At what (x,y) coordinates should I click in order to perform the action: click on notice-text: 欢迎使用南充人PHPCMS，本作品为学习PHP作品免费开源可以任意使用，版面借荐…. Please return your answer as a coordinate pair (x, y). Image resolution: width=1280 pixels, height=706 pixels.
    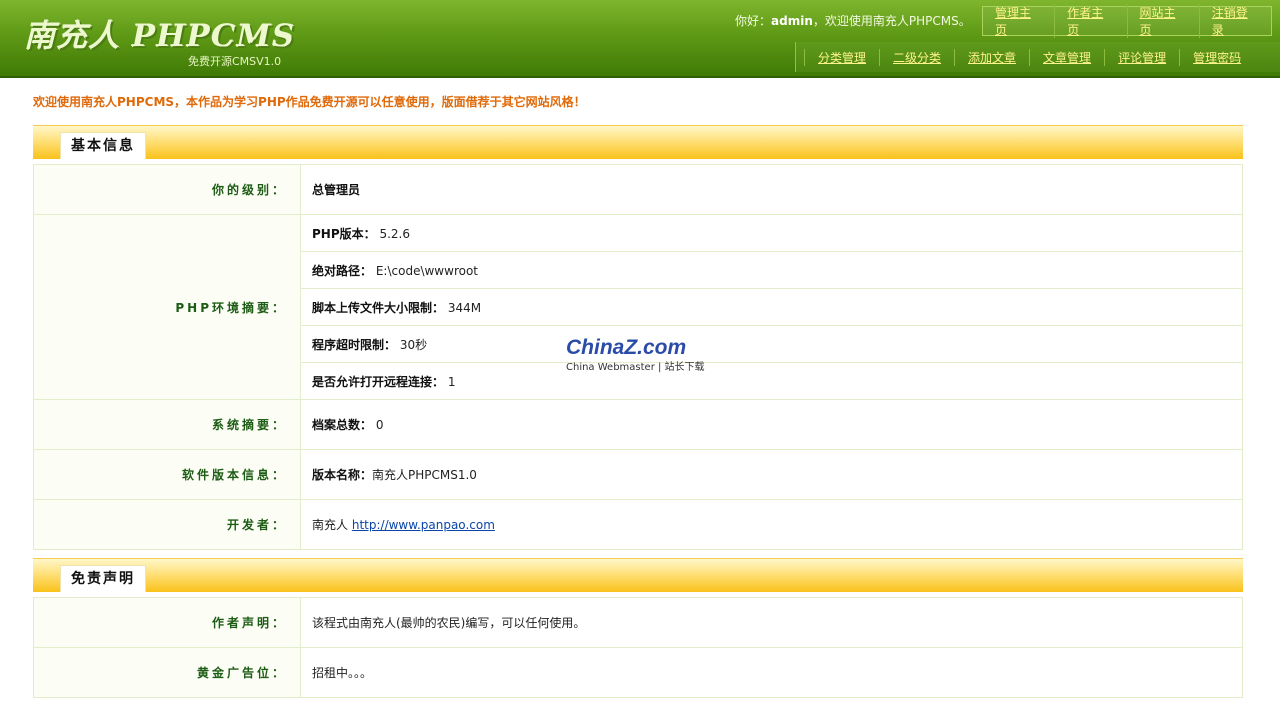
    Looking at the image, I should click on (309, 102).